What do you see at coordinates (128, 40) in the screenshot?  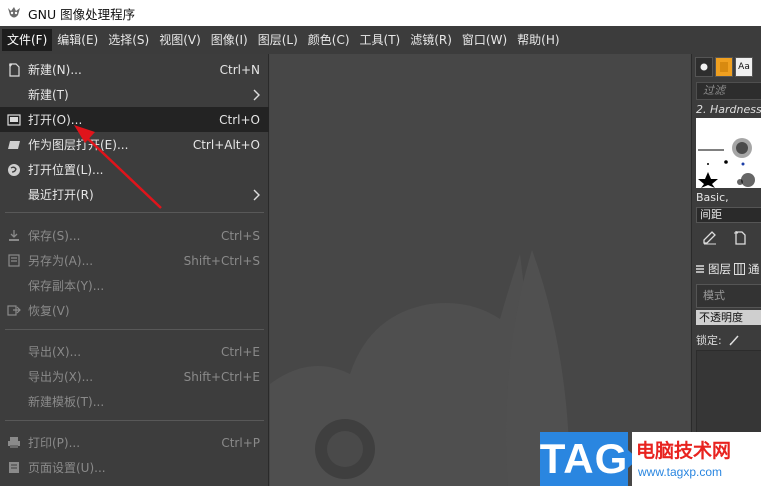 I see `menu-select: 选择(S)` at bounding box center [128, 40].